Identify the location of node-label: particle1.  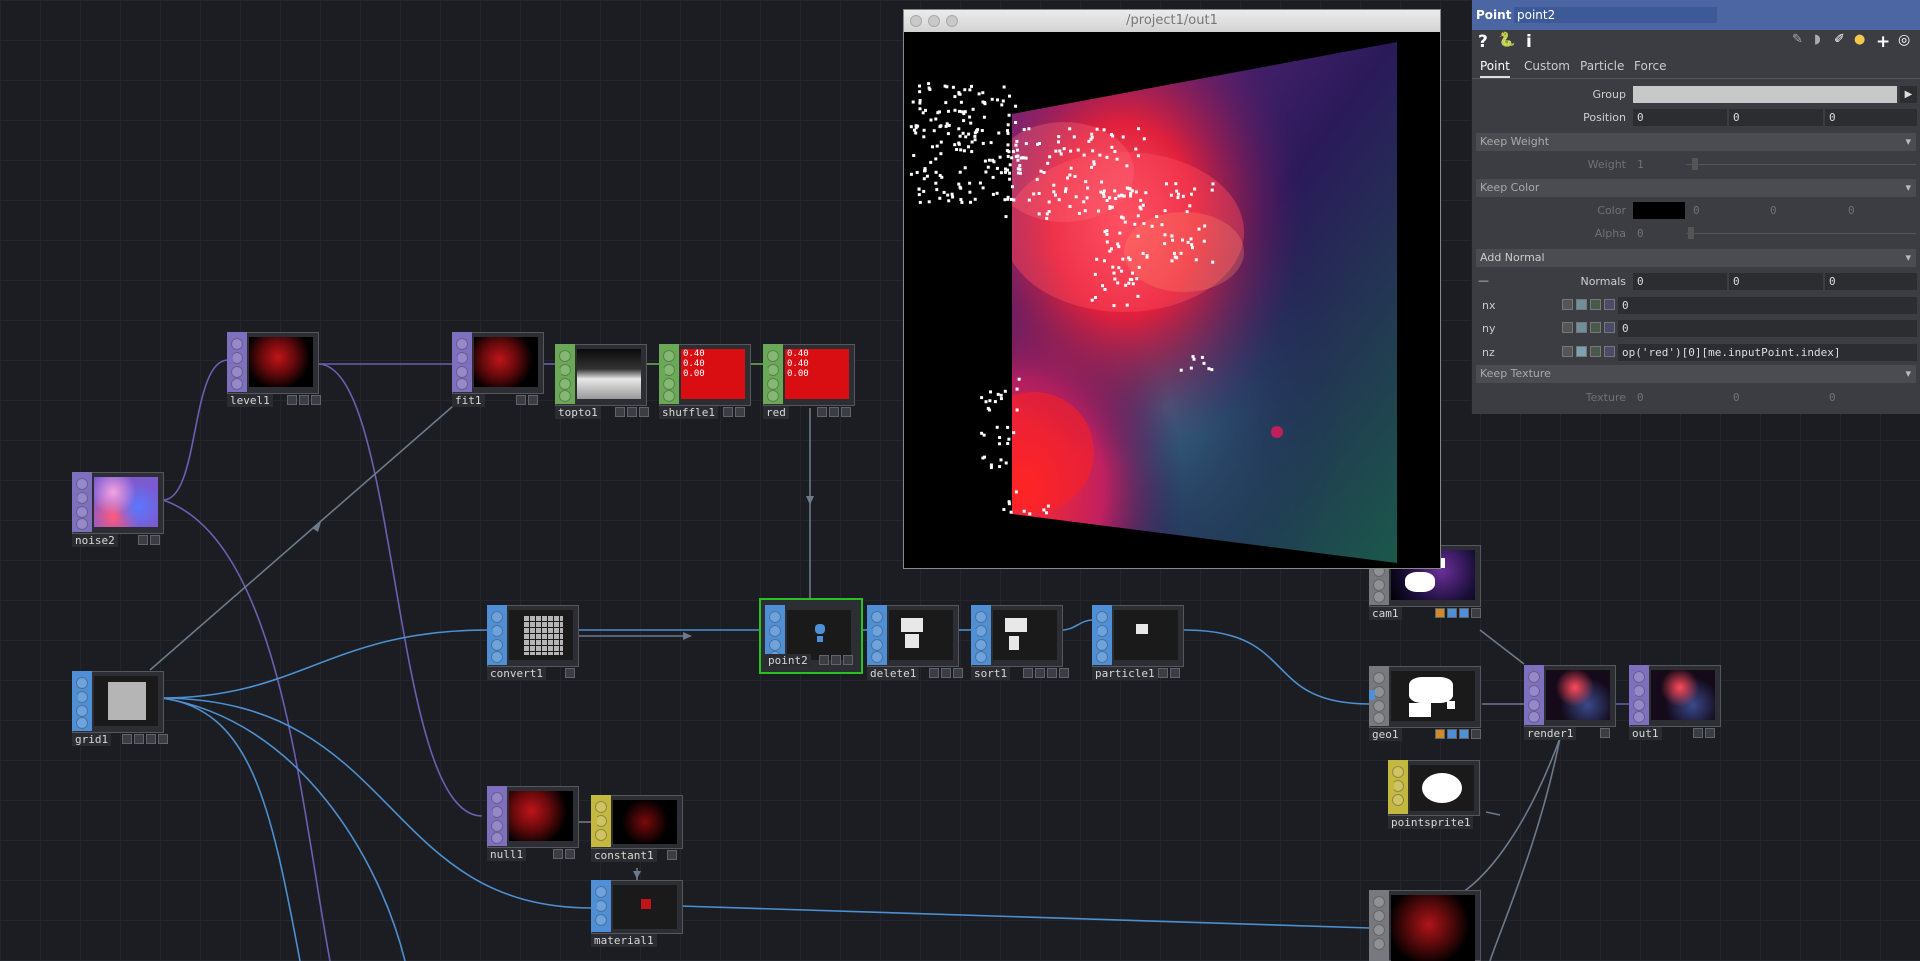
(1125, 673).